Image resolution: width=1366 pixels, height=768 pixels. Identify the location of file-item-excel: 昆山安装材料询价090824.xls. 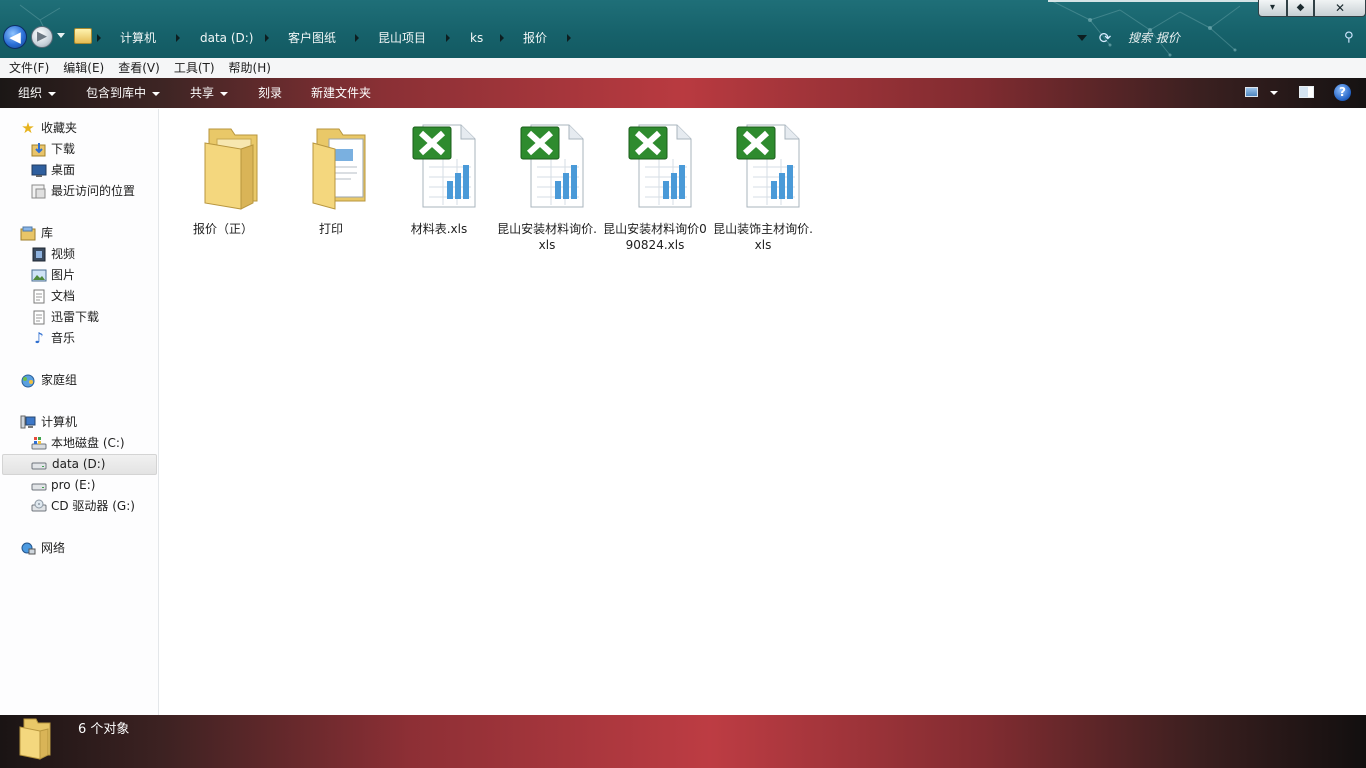
(655, 184).